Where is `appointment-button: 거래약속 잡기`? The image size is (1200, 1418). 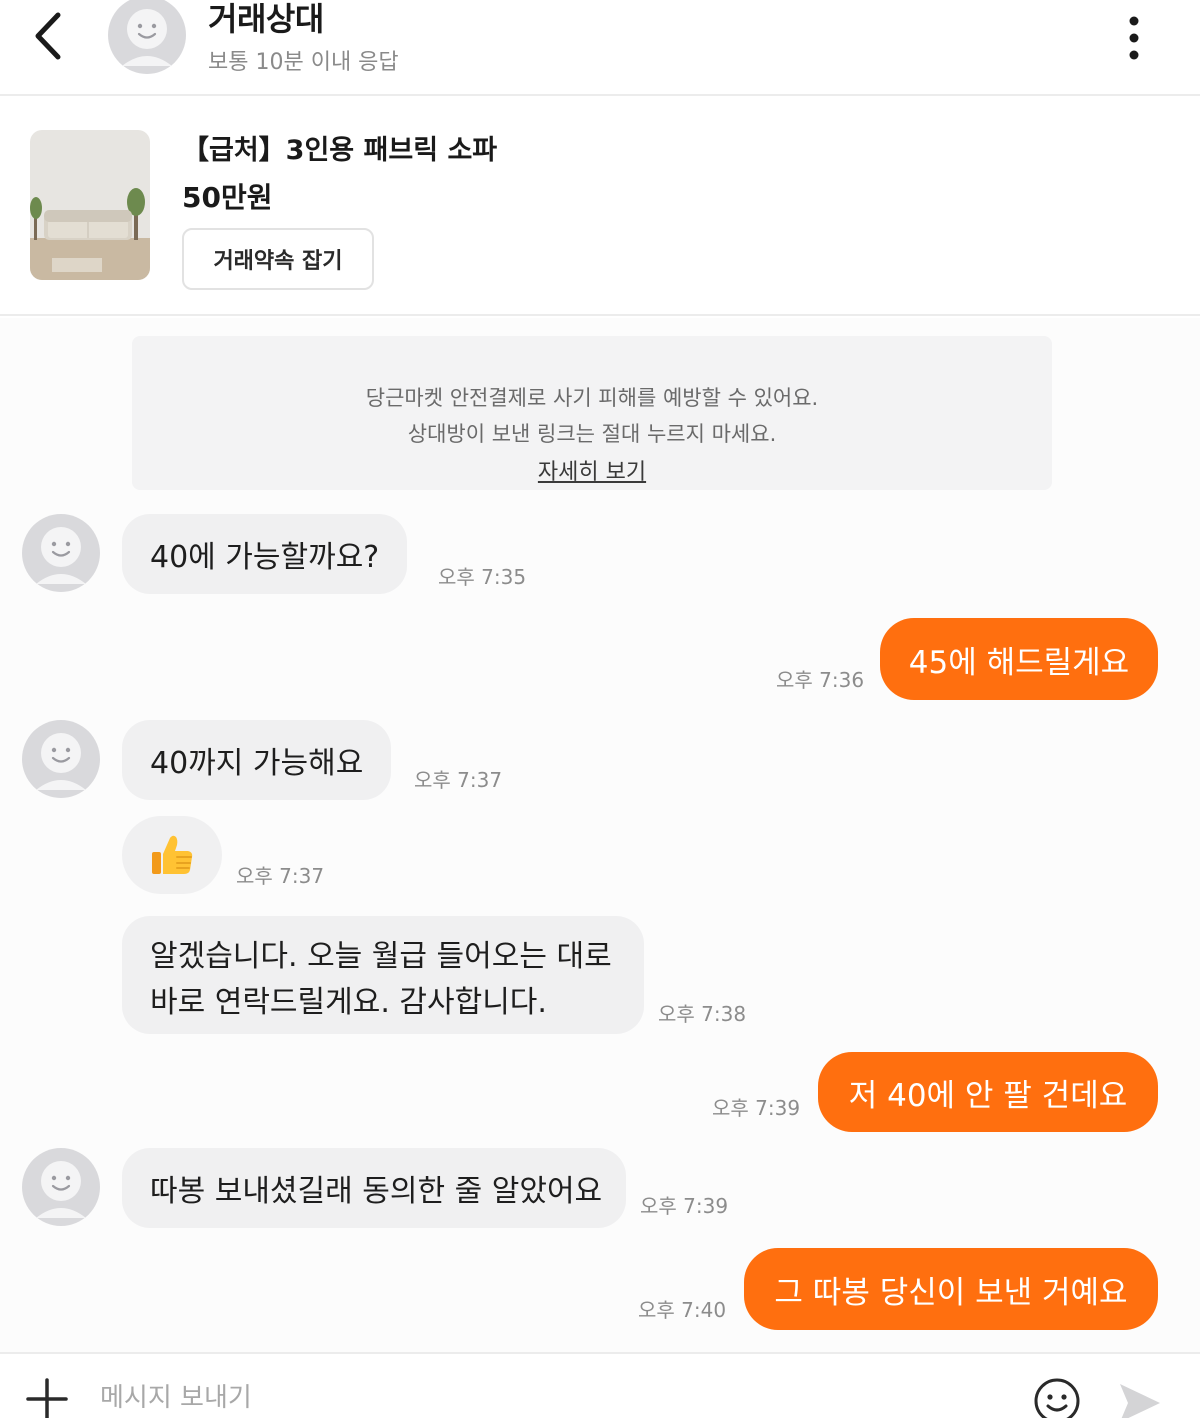
appointment-button: 거래약속 잡기 is located at coordinates (278, 259).